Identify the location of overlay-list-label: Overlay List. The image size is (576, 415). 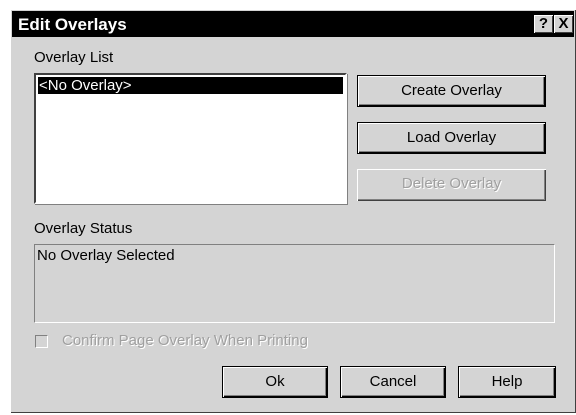
(74, 57).